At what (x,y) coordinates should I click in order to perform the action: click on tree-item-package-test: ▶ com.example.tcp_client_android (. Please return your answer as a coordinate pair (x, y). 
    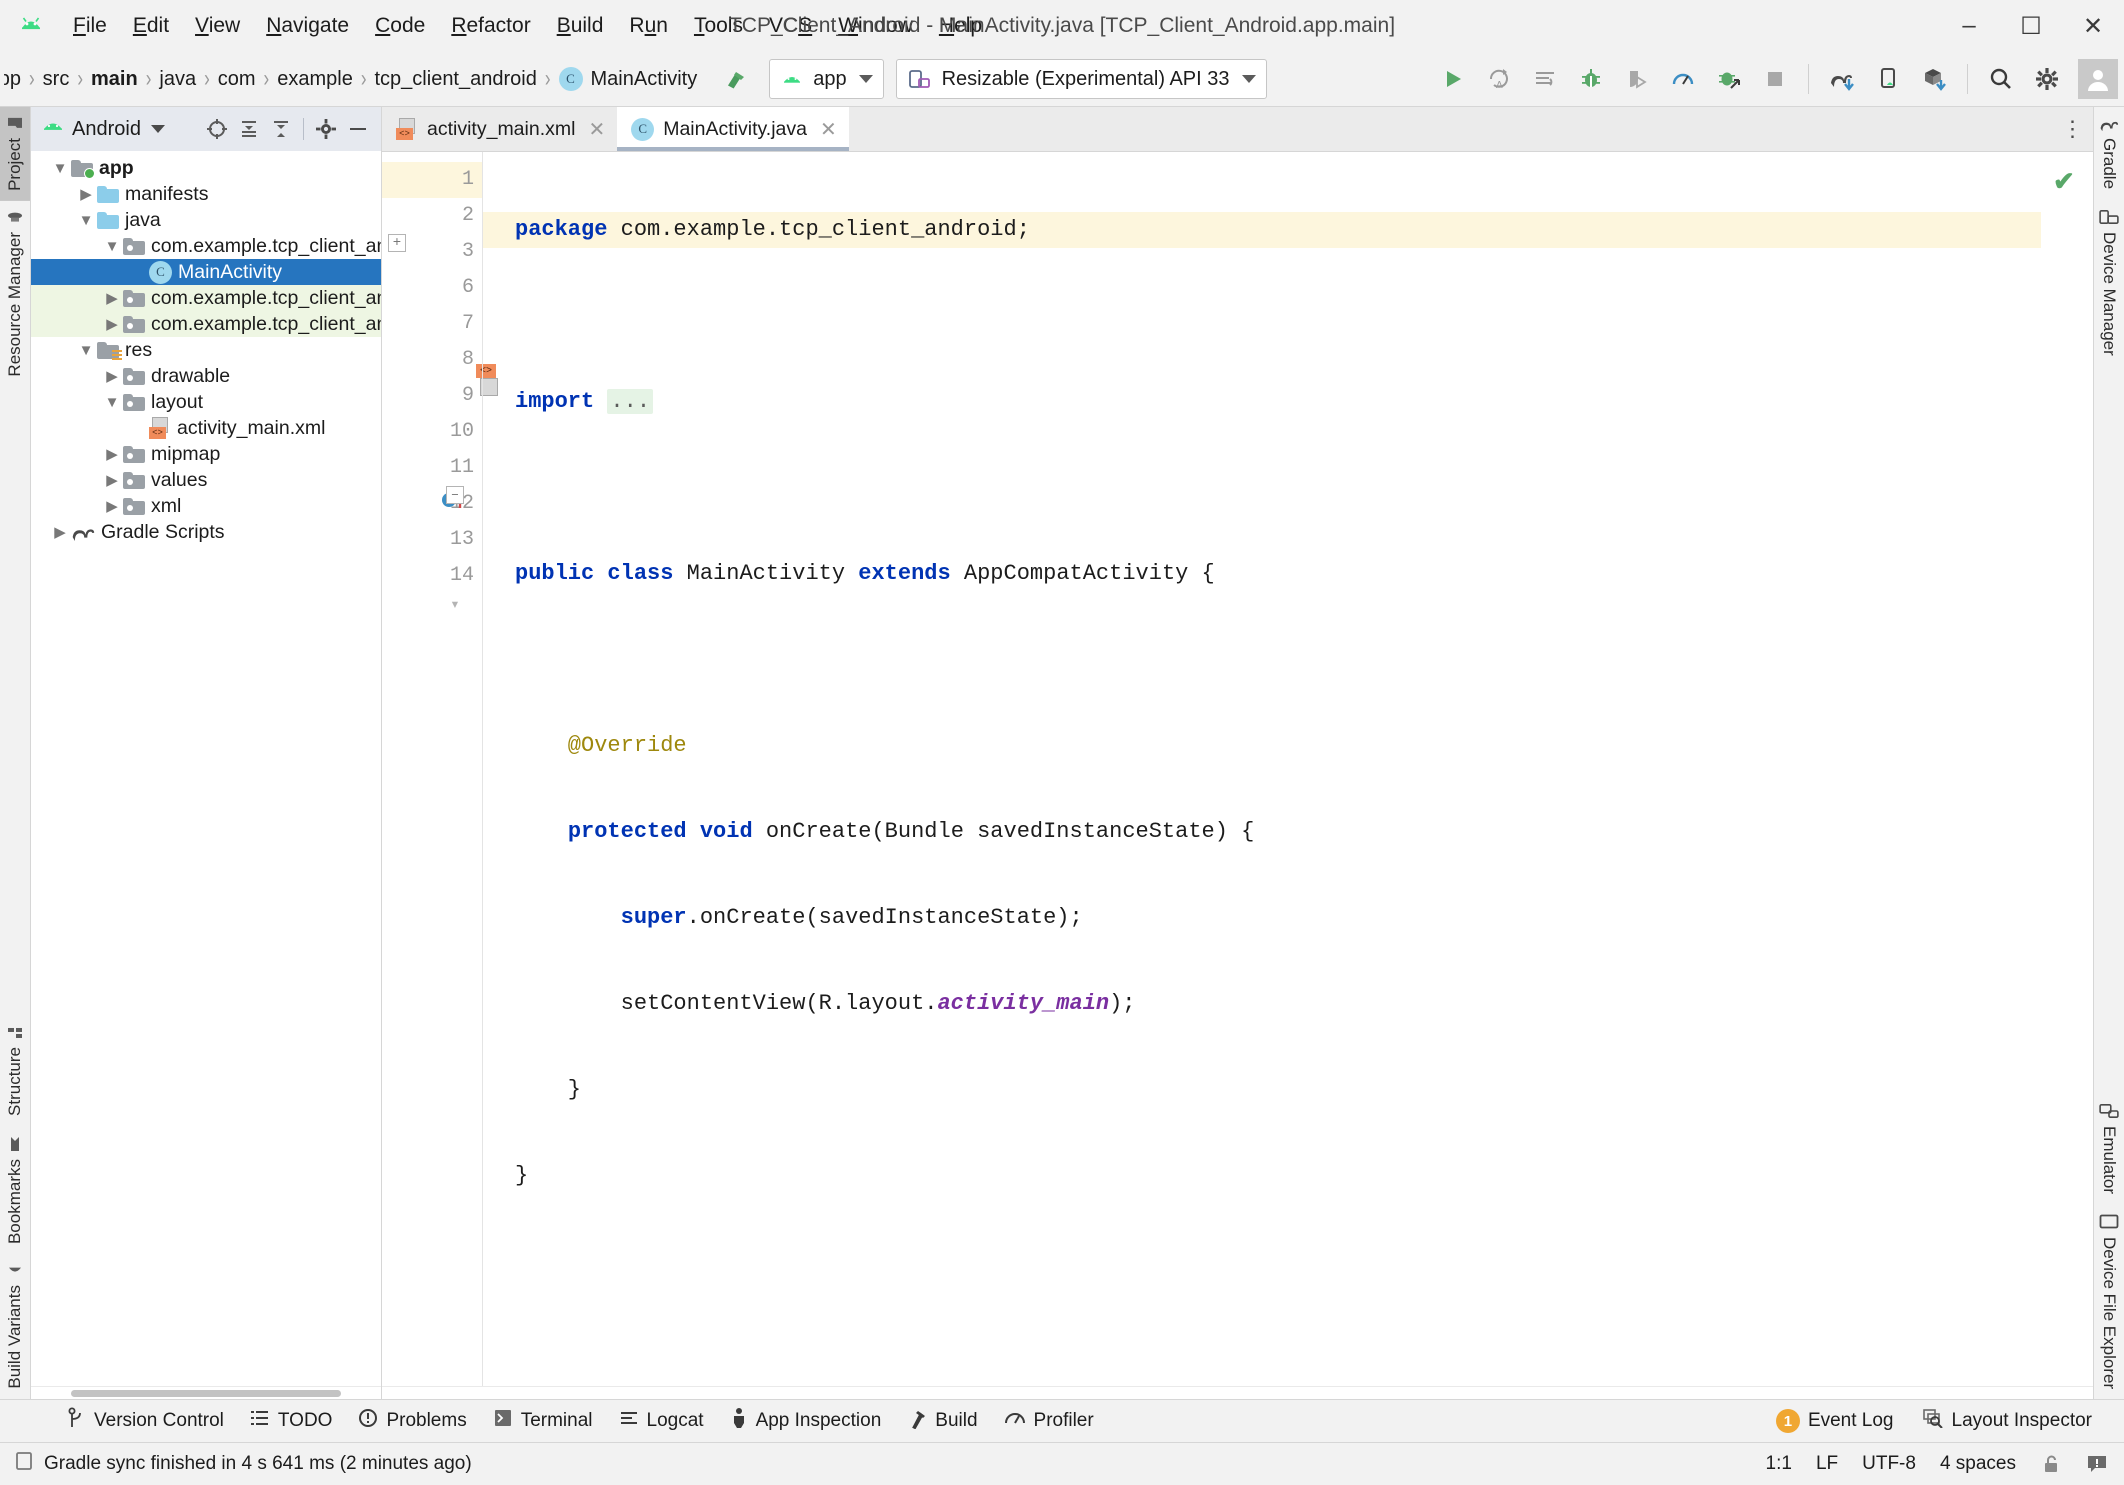
    Looking at the image, I should click on (206, 324).